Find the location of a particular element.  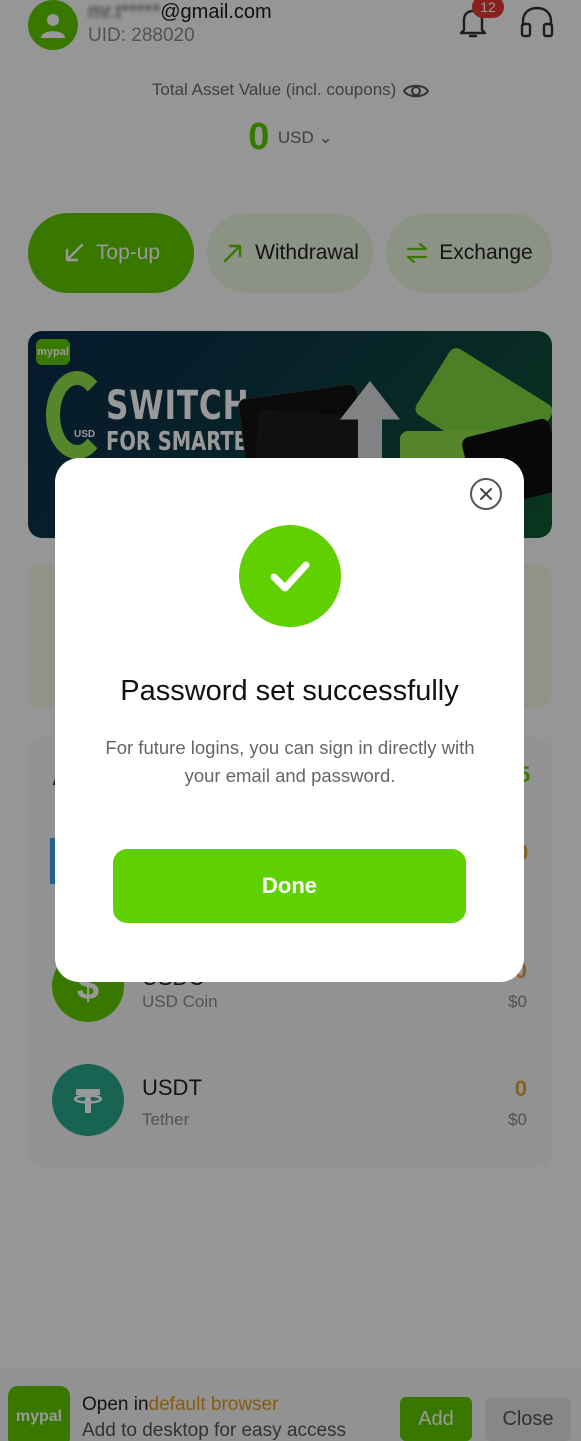

close-modal-button is located at coordinates (486, 494).